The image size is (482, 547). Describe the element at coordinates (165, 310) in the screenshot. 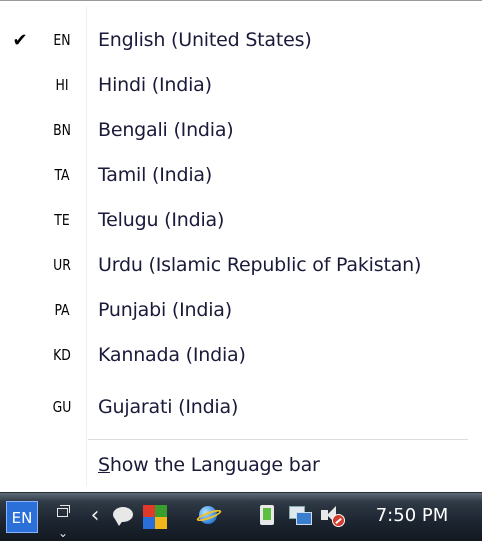

I see `language-label: Punjabi (India)` at that location.